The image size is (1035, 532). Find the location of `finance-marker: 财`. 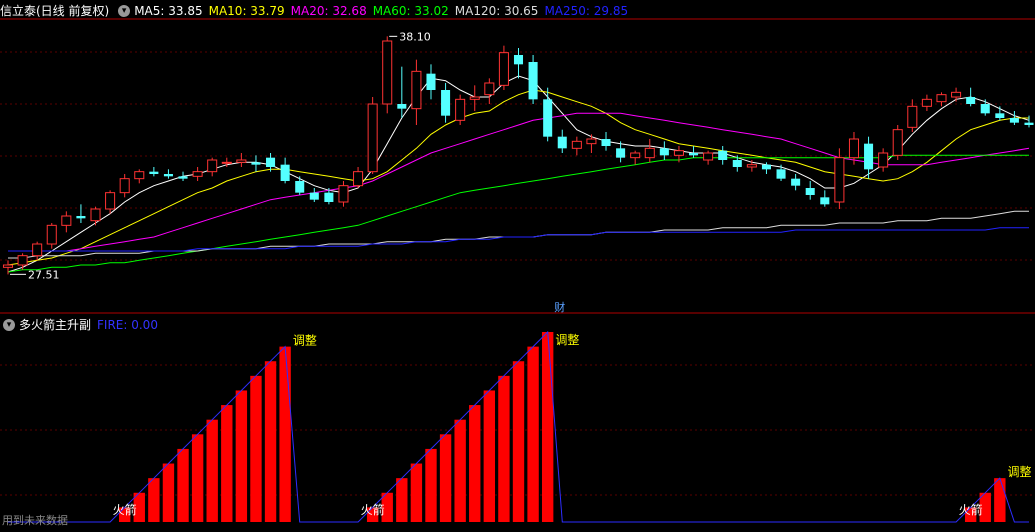

finance-marker: 财 is located at coordinates (559, 307).